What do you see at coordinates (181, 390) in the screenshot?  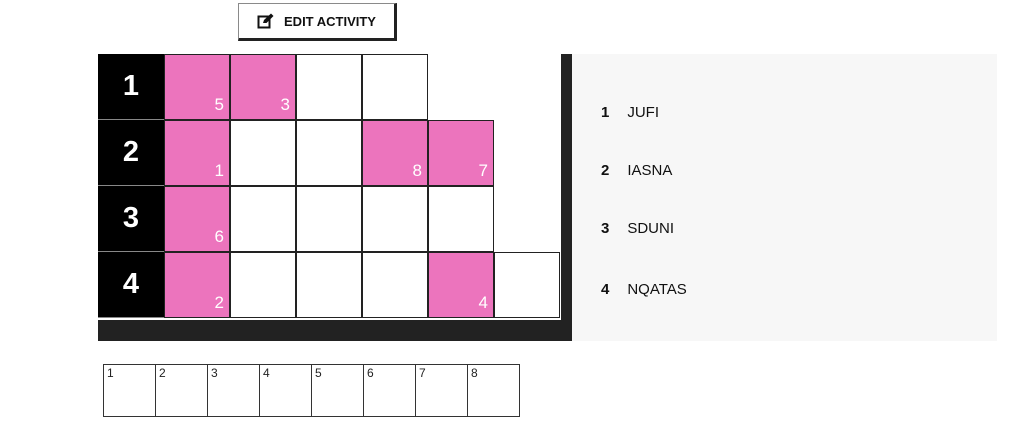 I see `answer-box: 2` at bounding box center [181, 390].